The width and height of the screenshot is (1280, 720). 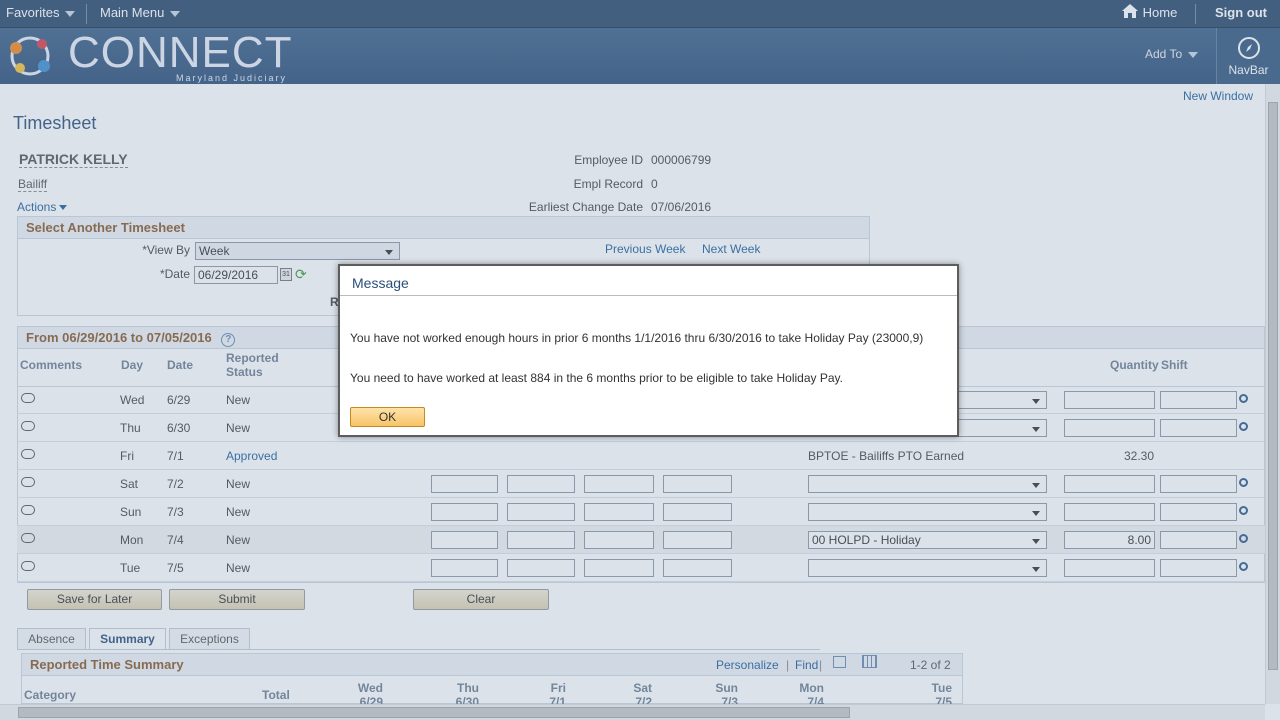 What do you see at coordinates (648, 281) in the screenshot?
I see `dialog-title: Message` at bounding box center [648, 281].